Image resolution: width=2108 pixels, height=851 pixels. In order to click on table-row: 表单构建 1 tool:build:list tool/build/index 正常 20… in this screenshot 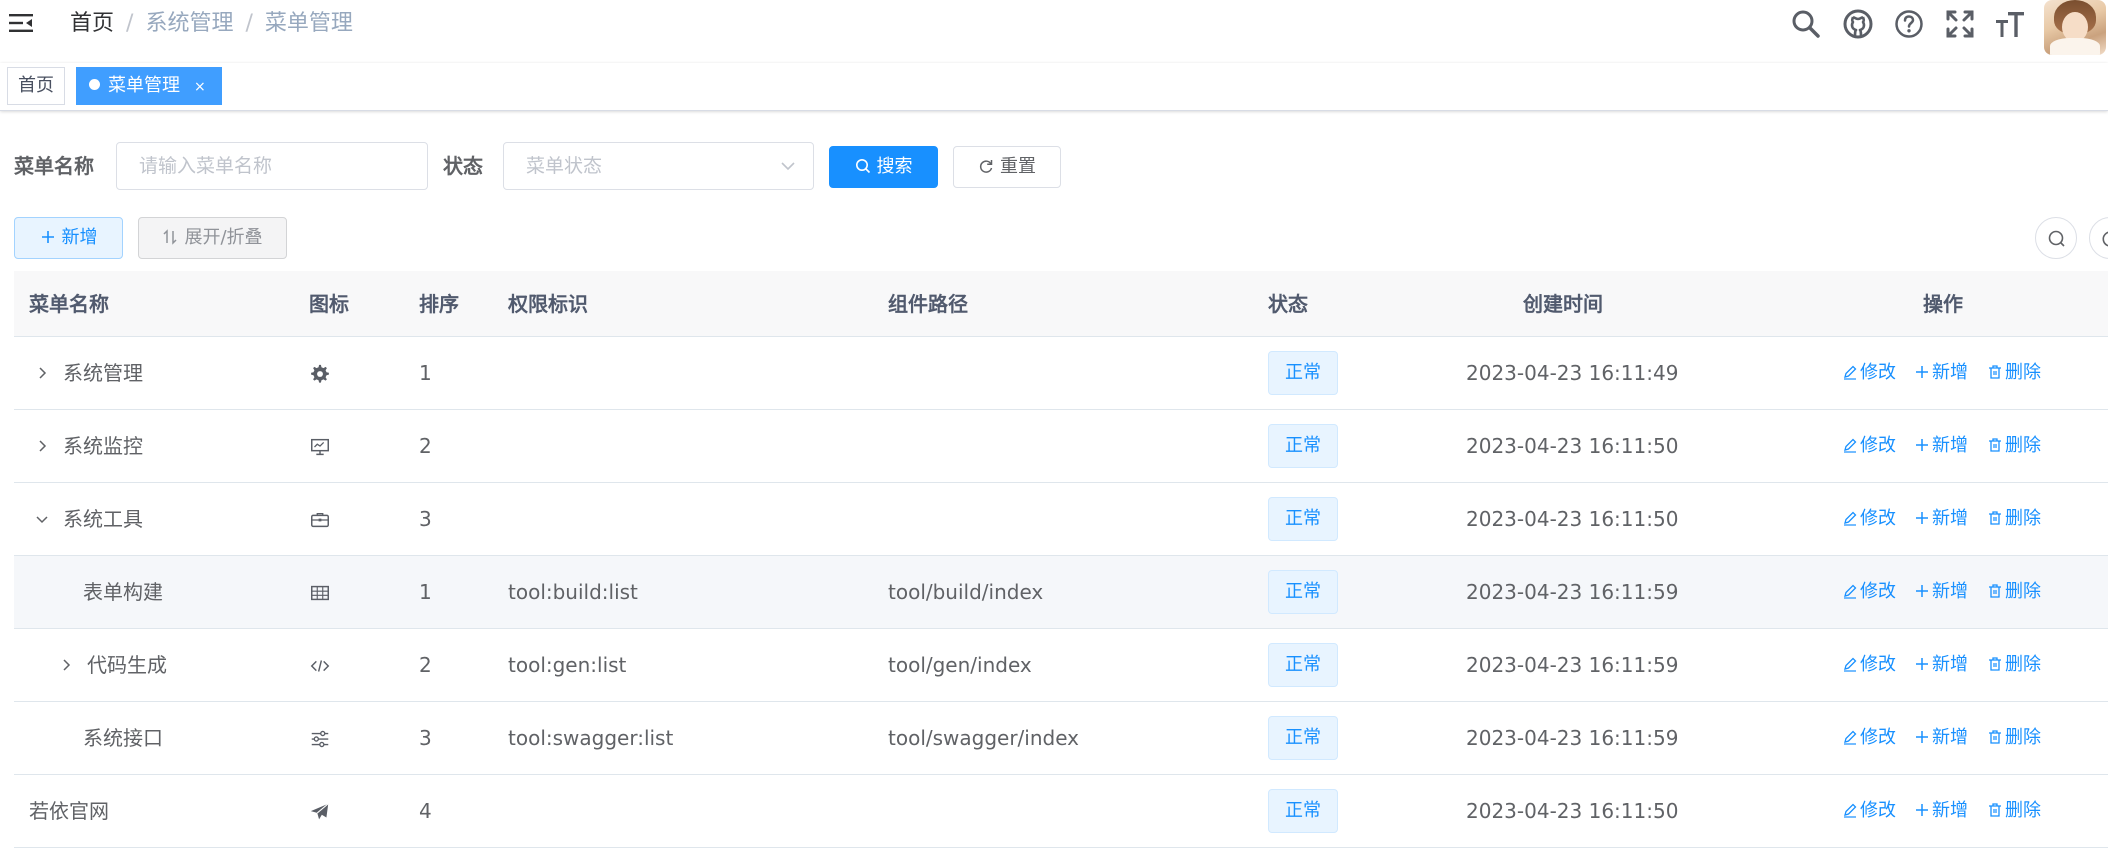, I will do `click(1061, 592)`.